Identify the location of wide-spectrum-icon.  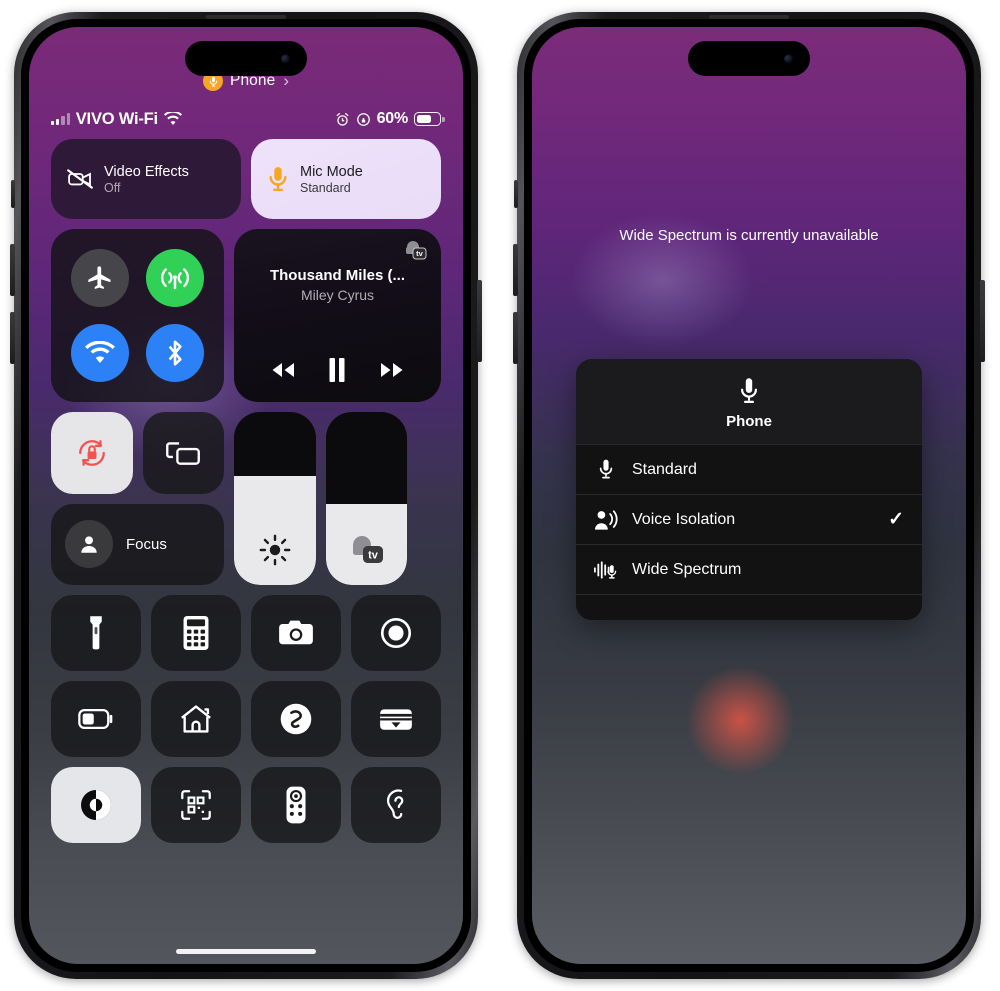
(606, 570).